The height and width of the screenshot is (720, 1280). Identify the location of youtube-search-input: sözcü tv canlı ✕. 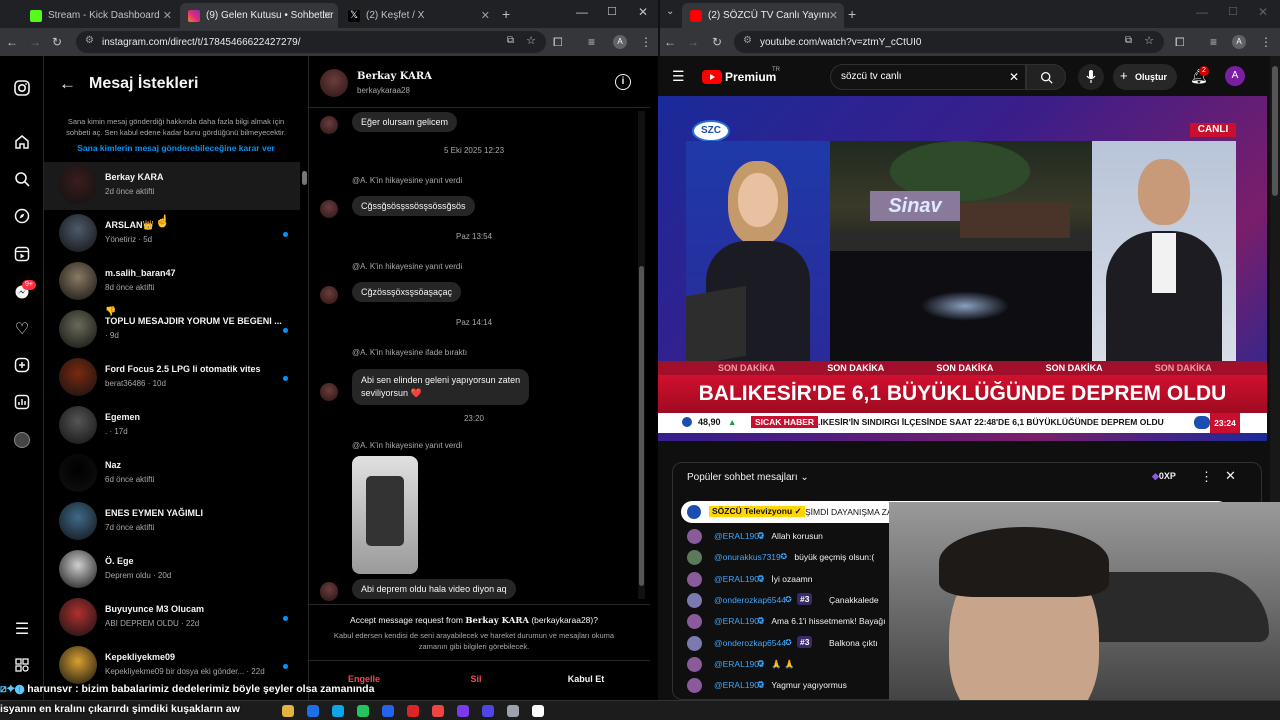
(928, 77).